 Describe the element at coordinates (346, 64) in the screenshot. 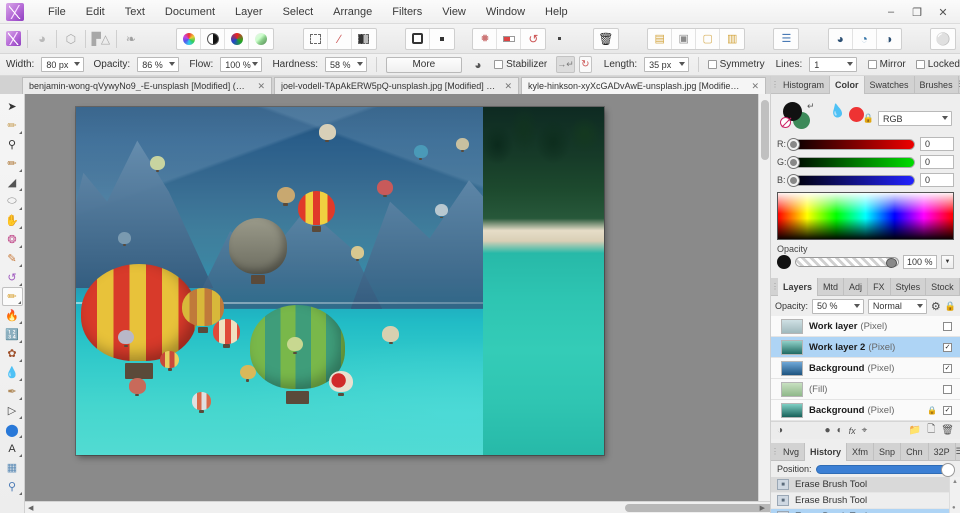

I see `hardness-input: 58 %` at that location.